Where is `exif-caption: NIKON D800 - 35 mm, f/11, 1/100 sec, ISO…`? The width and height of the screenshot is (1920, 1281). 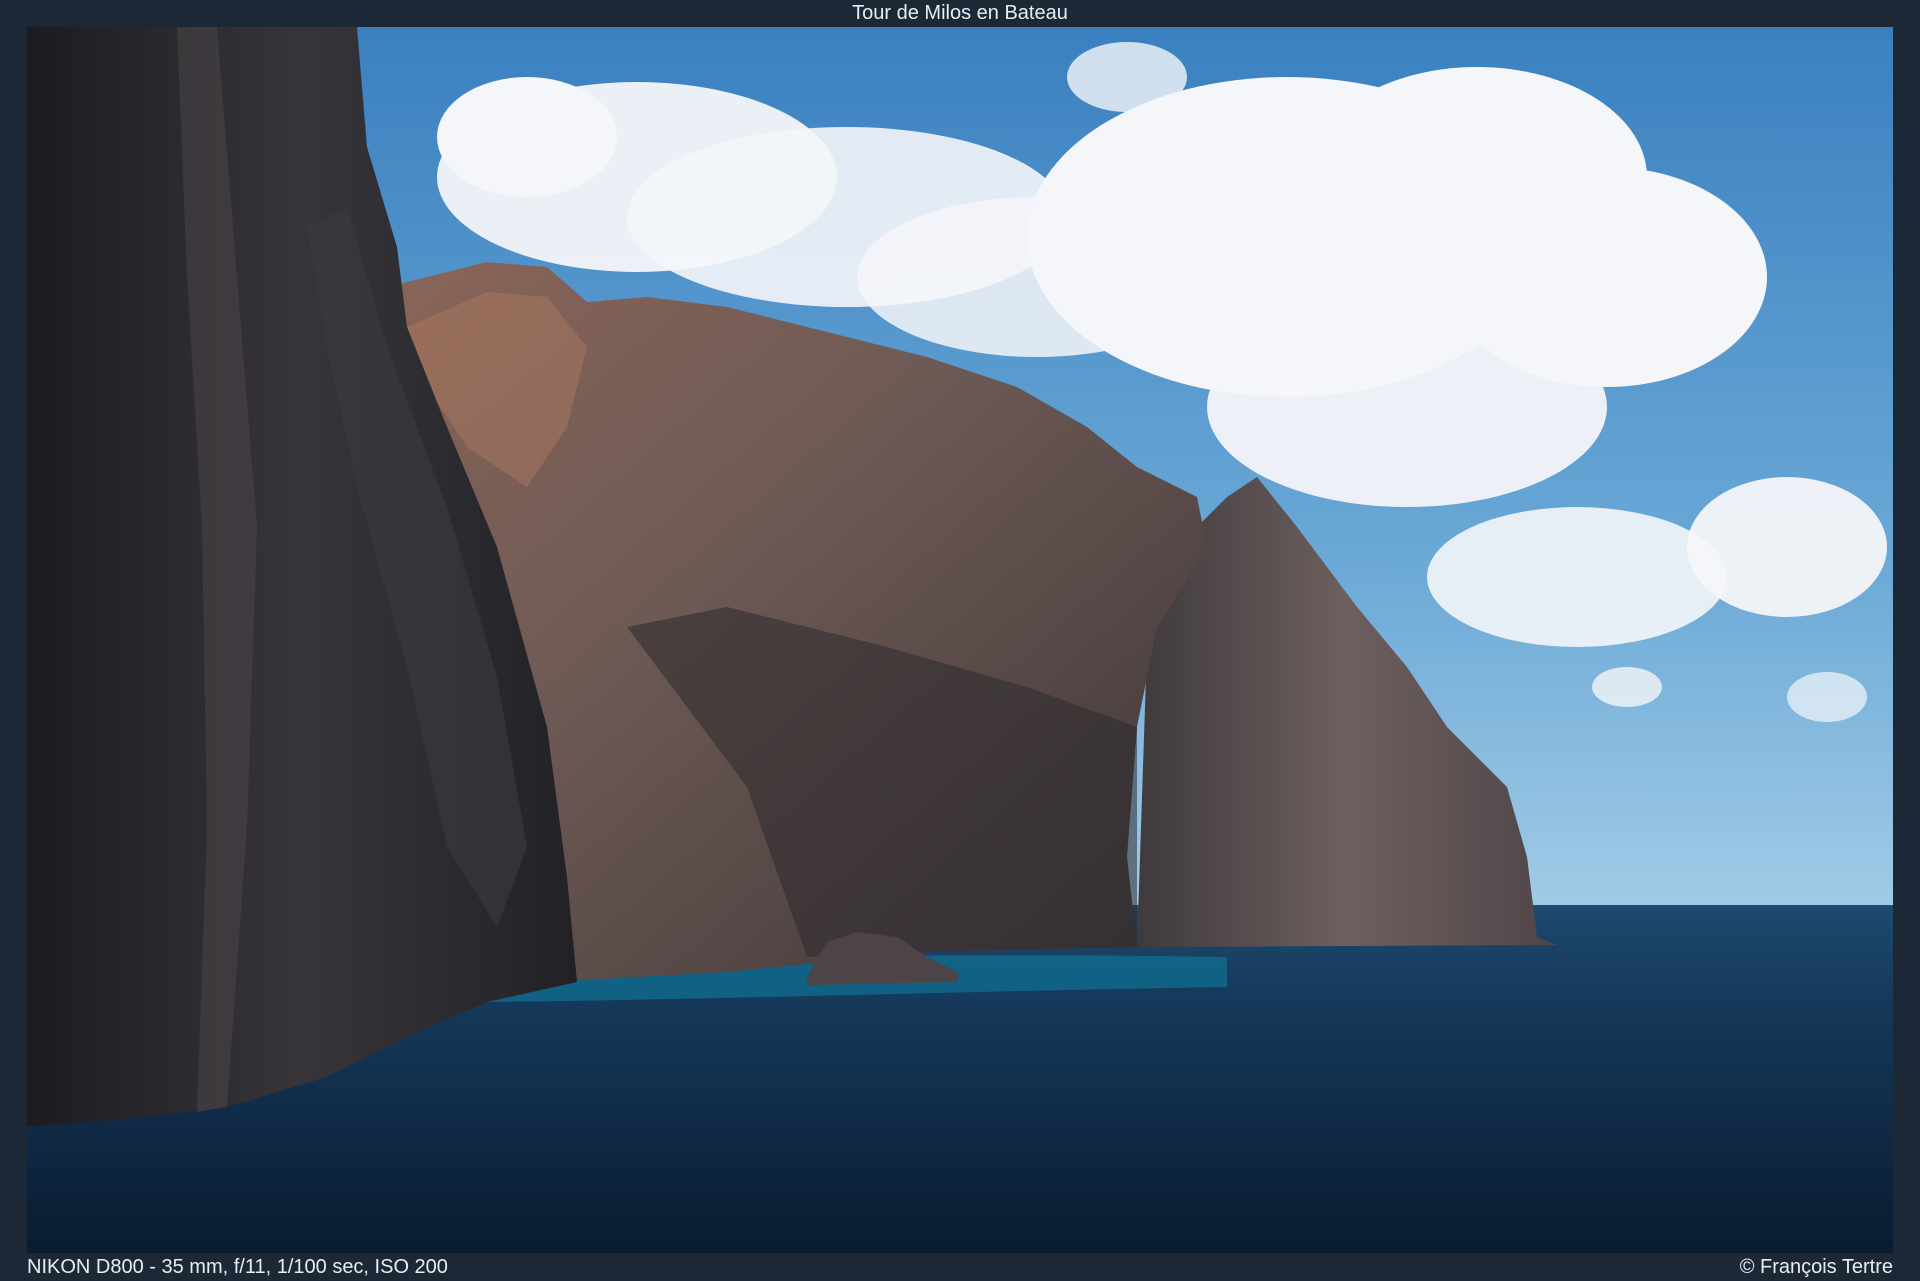
exif-caption: NIKON D800 - 35 mm, f/11, 1/100 sec, ISO… is located at coordinates (237, 1267).